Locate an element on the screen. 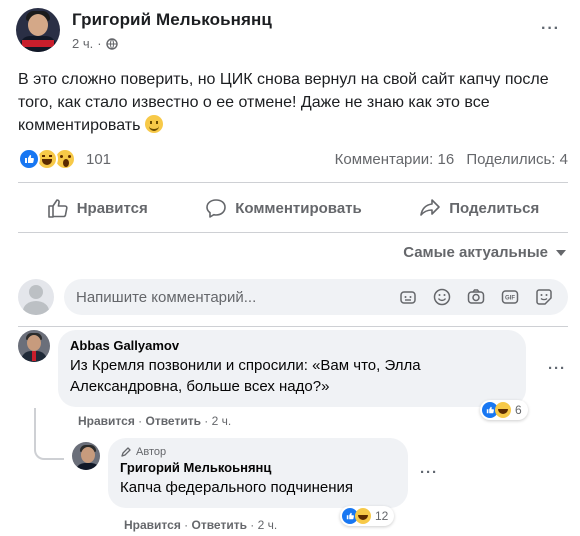 Image resolution: width=580 pixels, height=536 pixels. reply-reactions: 12 is located at coordinates (367, 516).